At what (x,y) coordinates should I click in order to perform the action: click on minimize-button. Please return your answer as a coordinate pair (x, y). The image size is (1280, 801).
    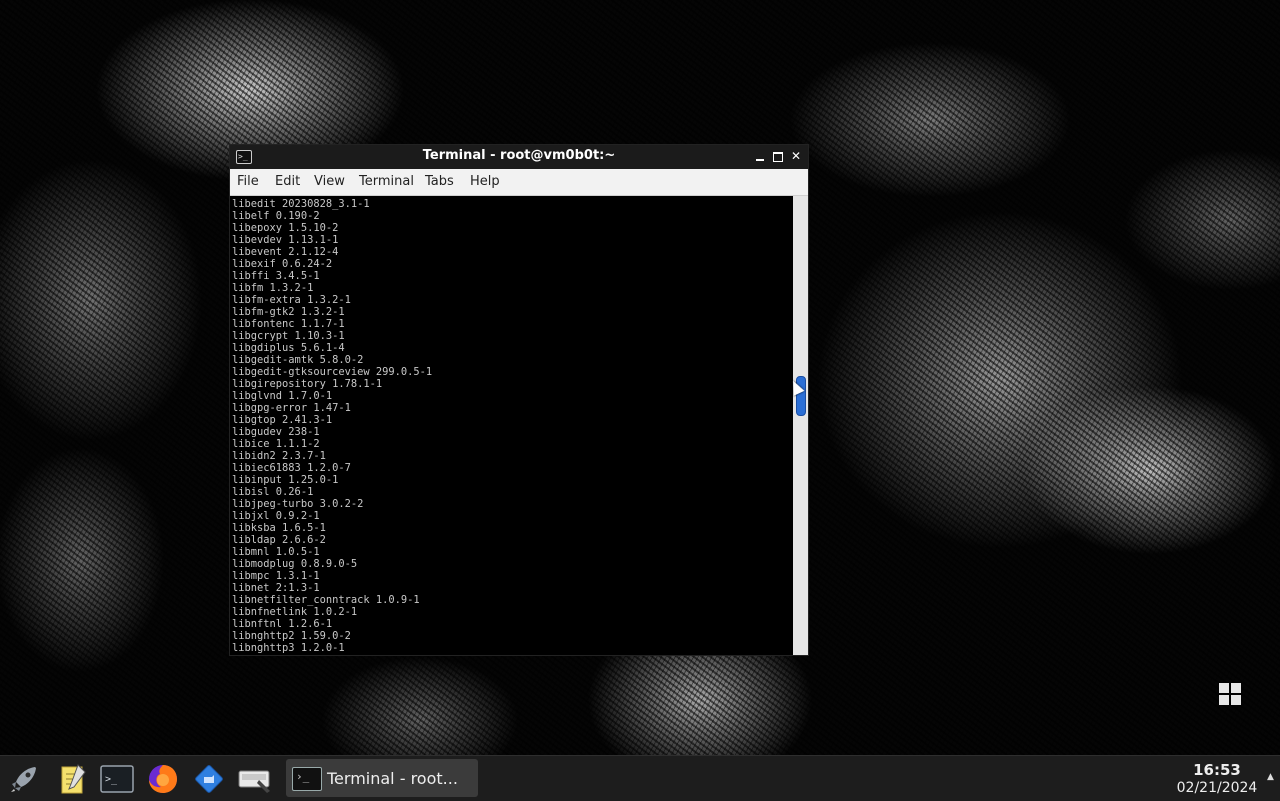
    Looking at the image, I should click on (760, 156).